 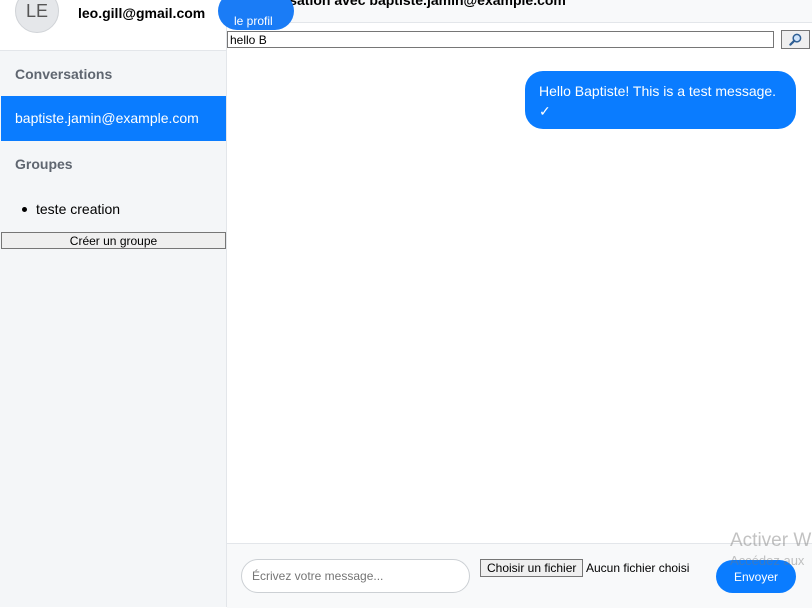 I want to click on message-status-check: ✓, so click(x=545, y=111).